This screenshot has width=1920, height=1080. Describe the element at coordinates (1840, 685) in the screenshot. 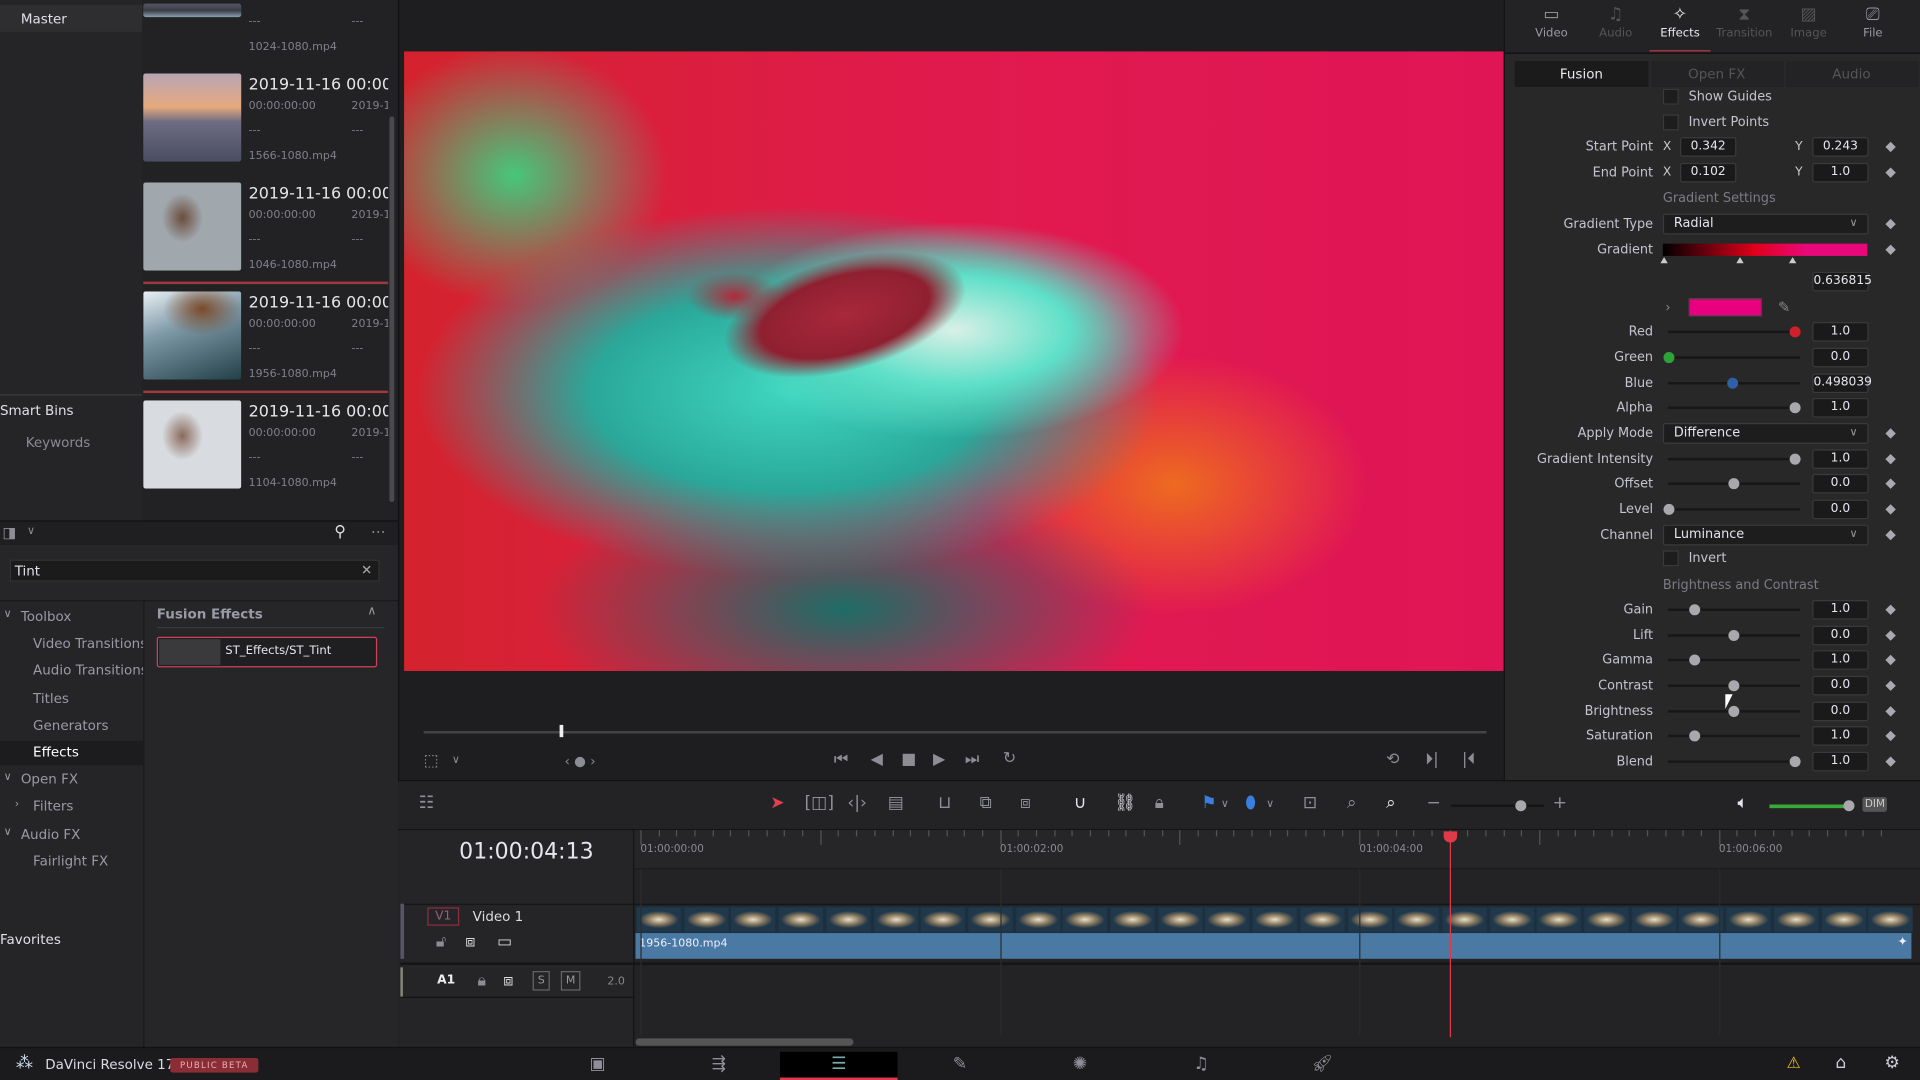

I see `contrast-value-input: 0.0` at that location.